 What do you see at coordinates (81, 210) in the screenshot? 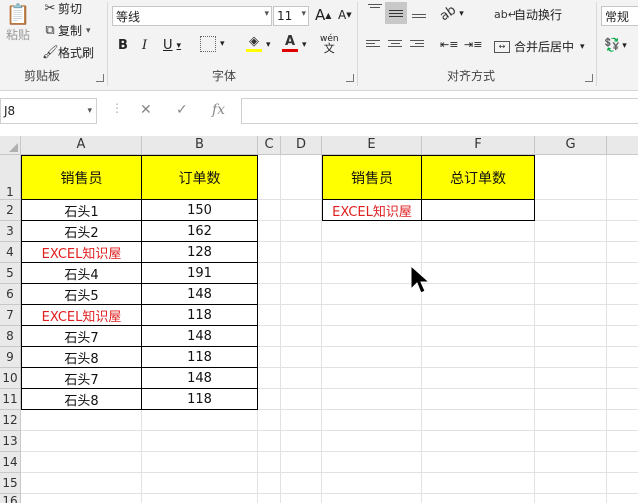
I see `cell-a2: 石头1` at bounding box center [81, 210].